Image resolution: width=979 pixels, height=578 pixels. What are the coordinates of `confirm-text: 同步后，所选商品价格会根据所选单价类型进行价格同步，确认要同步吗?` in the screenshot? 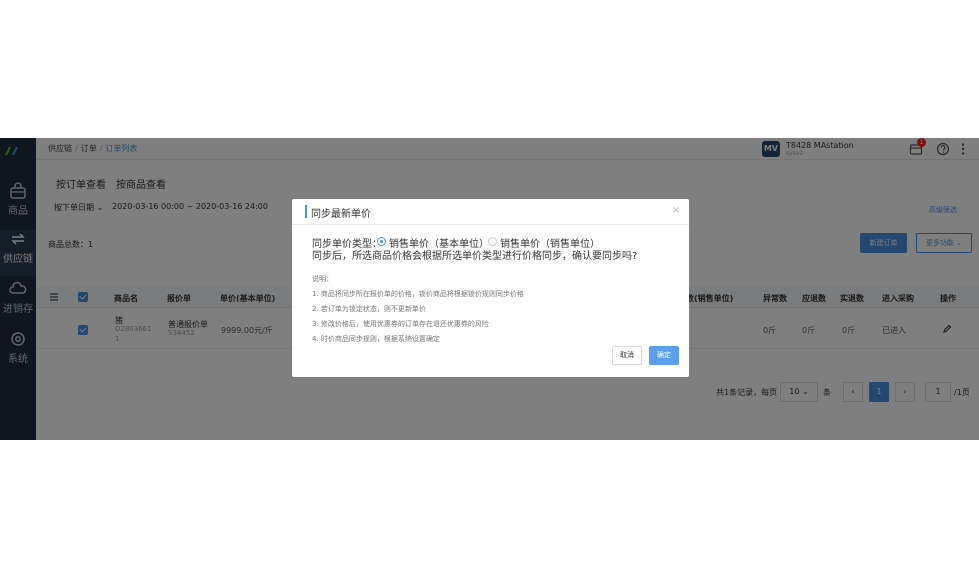 It's located at (475, 256).